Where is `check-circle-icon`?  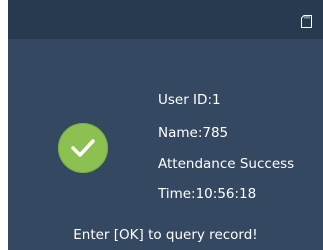 check-circle-icon is located at coordinates (83, 148).